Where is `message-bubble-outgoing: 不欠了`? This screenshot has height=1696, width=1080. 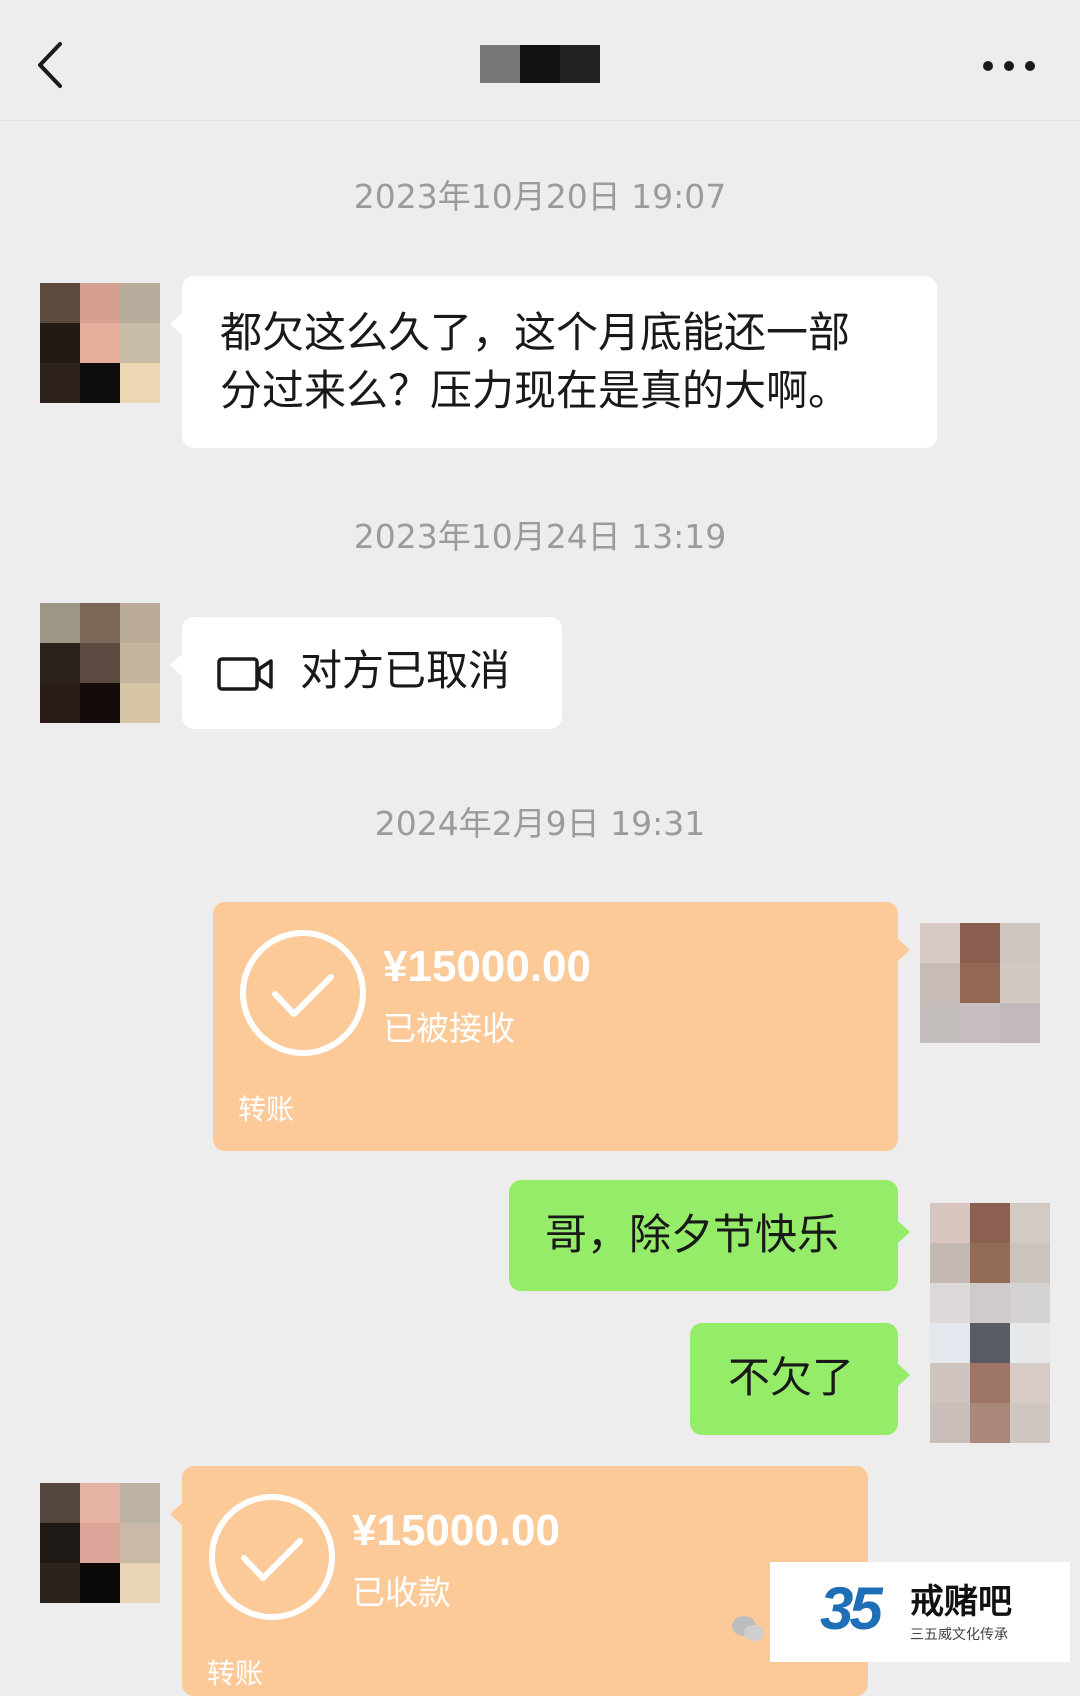 message-bubble-outgoing: 不欠了 is located at coordinates (800, 1379).